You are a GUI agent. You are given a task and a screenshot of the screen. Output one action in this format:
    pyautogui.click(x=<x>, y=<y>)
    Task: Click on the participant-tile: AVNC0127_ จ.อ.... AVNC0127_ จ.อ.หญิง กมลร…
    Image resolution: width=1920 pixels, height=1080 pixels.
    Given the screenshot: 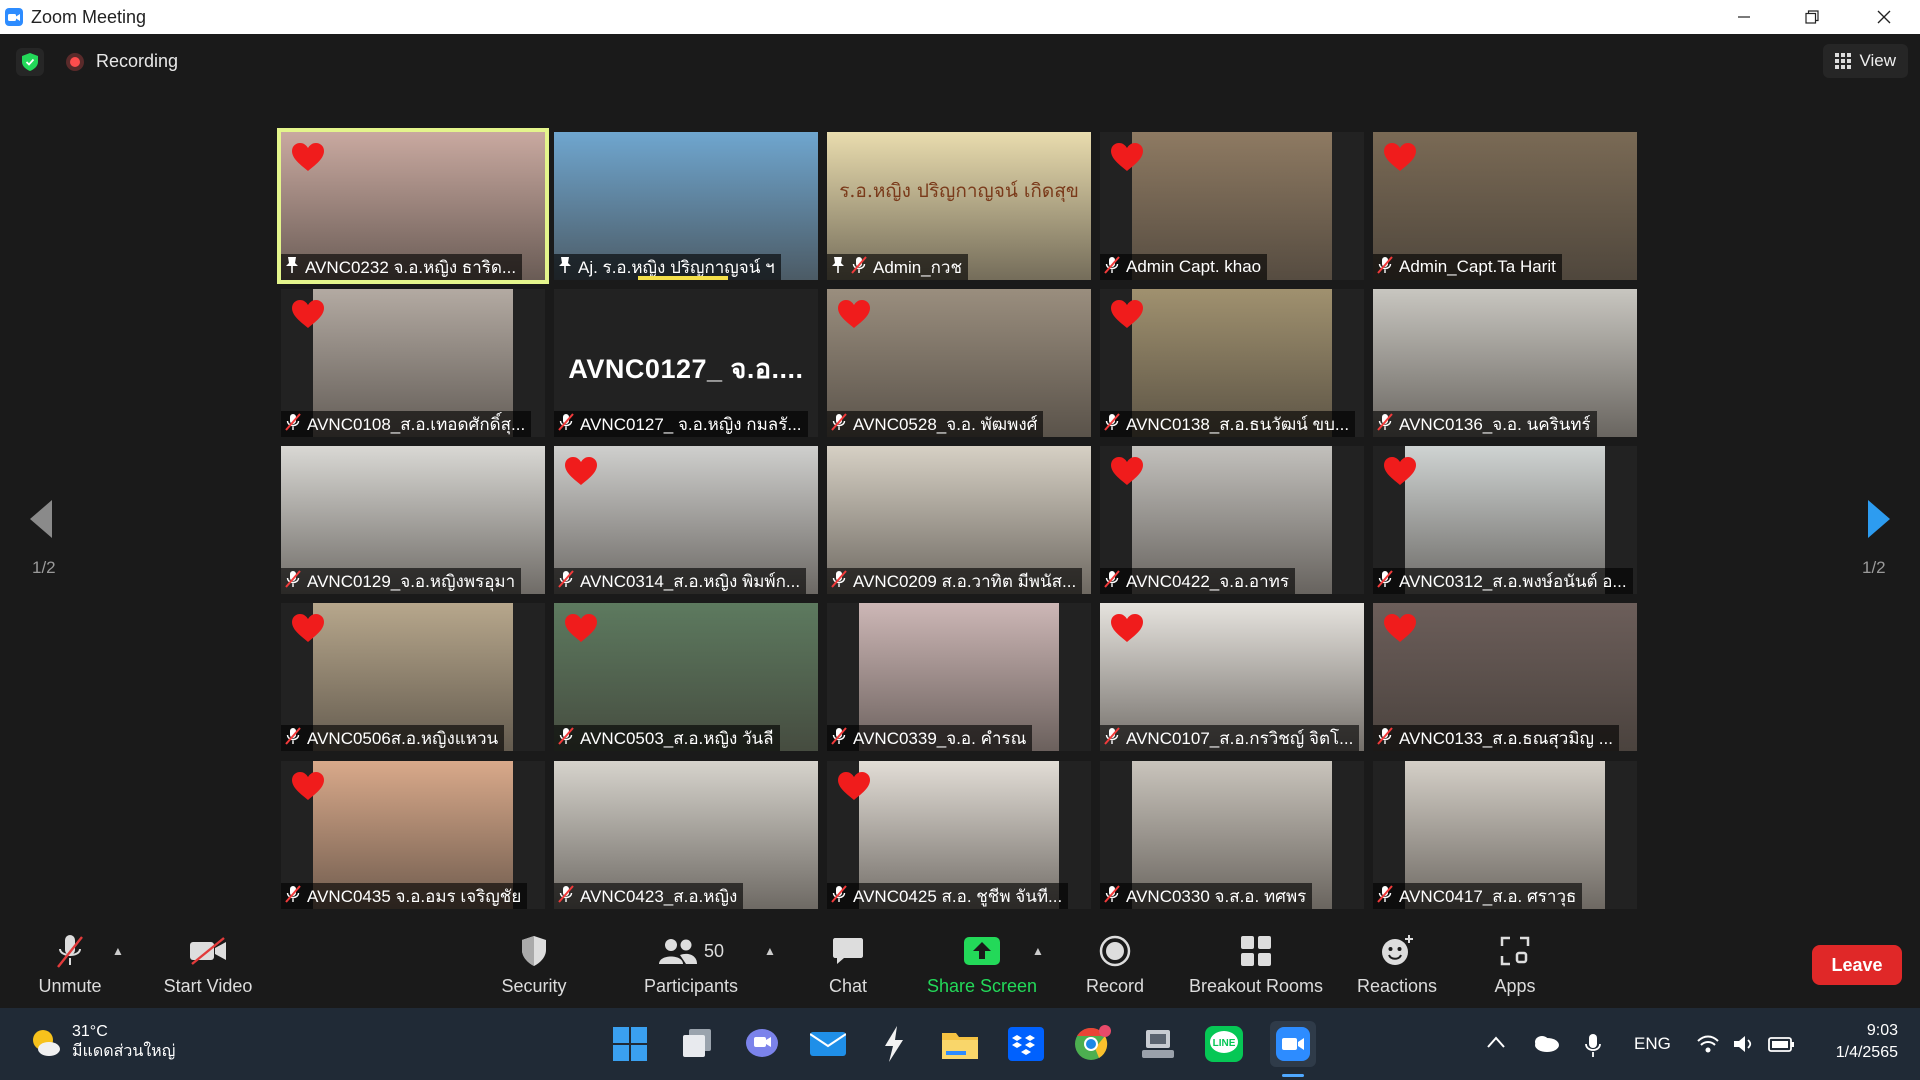 What is the action you would take?
    pyautogui.click(x=686, y=363)
    